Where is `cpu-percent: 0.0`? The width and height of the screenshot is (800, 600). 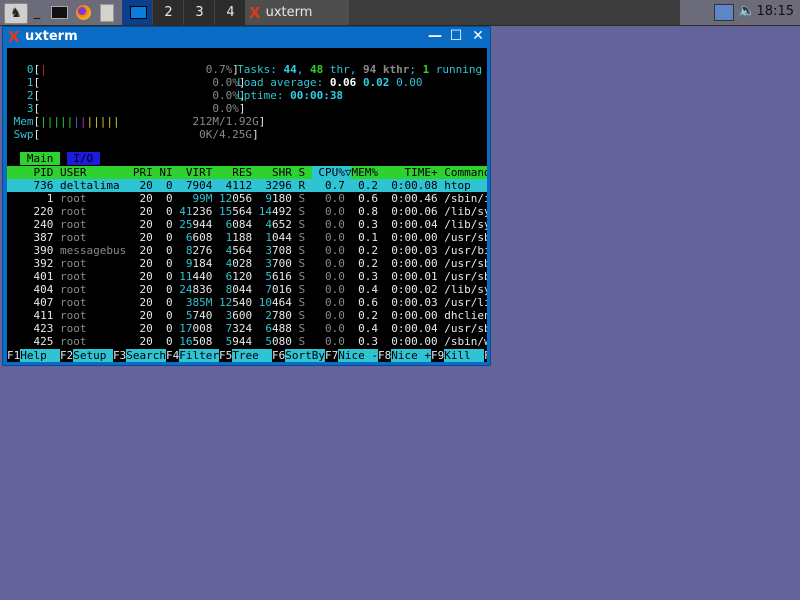 cpu-percent: 0.0 is located at coordinates (331, 315).